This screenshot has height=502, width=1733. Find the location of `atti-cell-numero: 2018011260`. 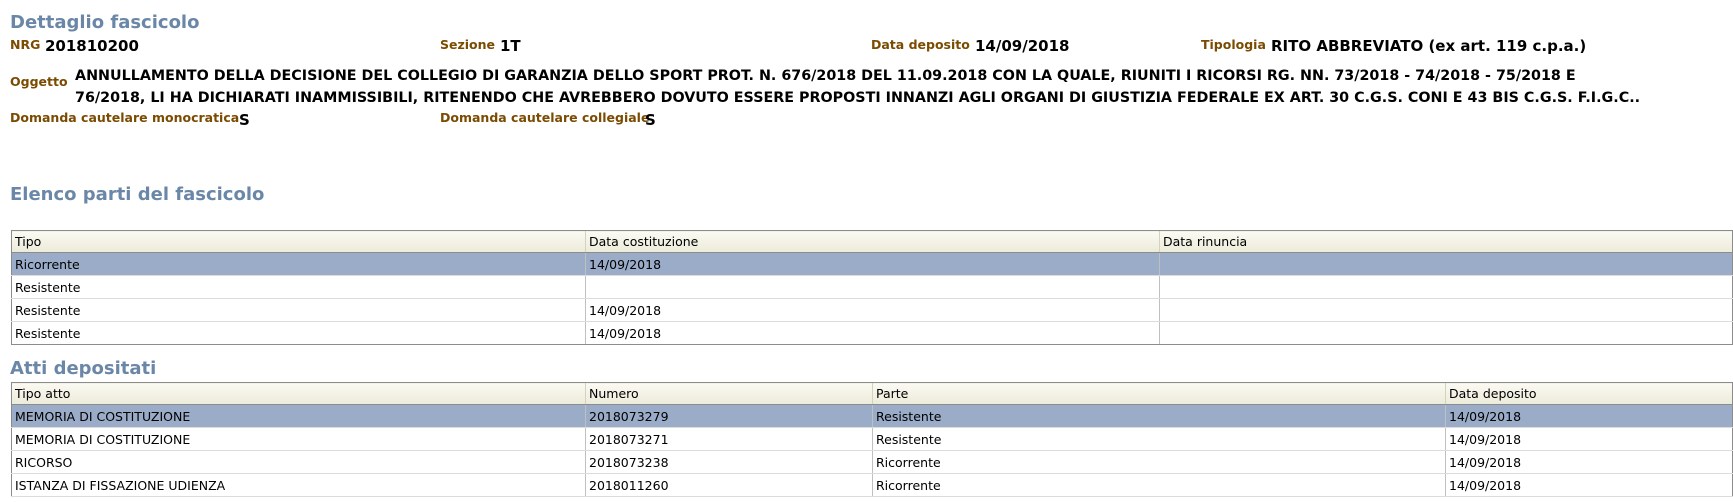

atti-cell-numero: 2018011260 is located at coordinates (729, 485).